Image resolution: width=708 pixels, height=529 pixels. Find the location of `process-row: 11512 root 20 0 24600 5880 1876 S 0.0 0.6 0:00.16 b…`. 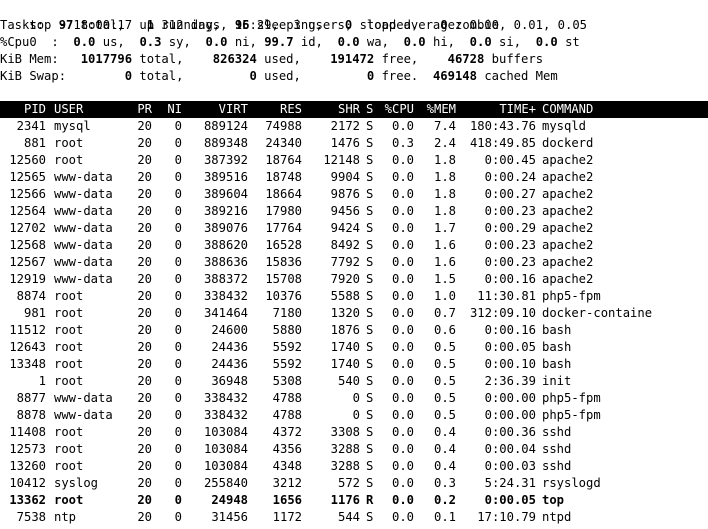

process-row: 11512 root 20 0 24600 5880 1876 S 0.0 0.6 0:00.16 b… is located at coordinates (354, 330).